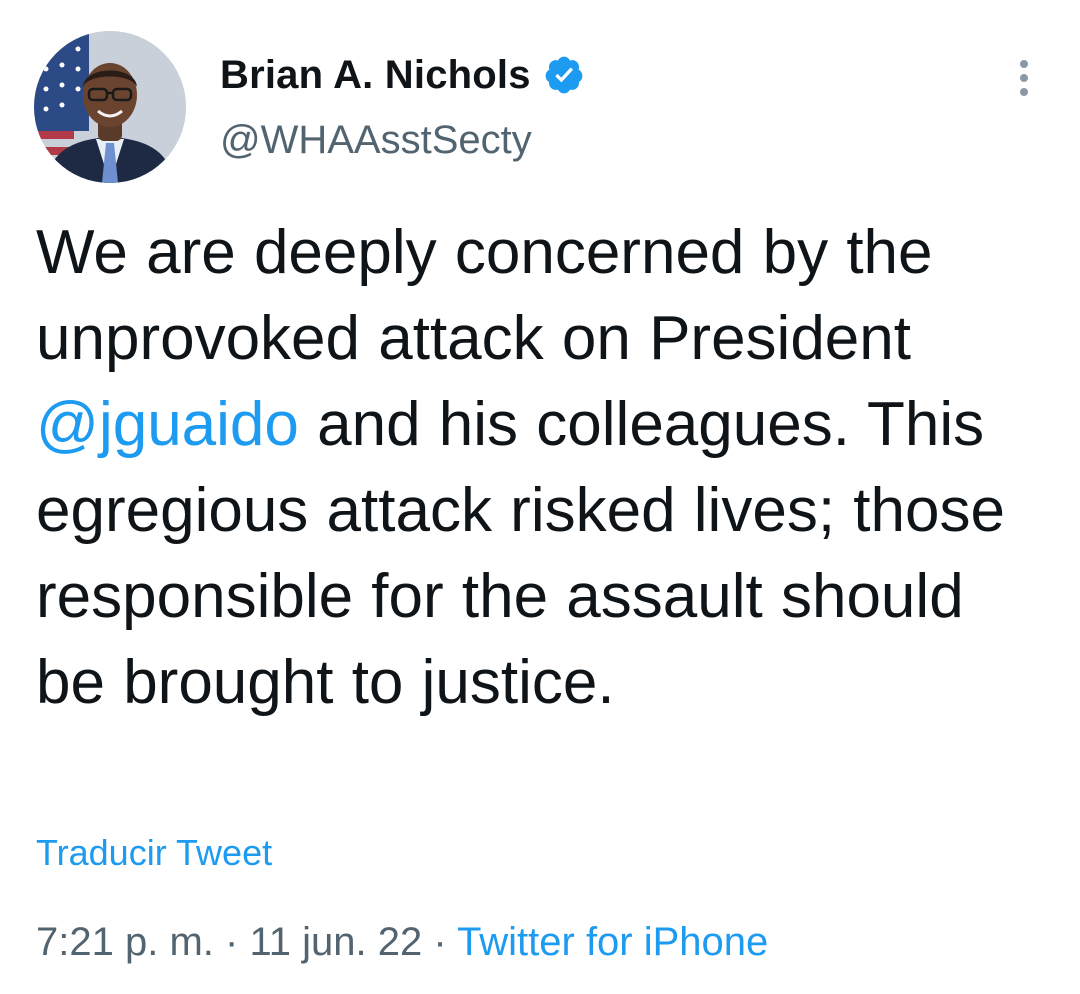  I want to click on mention-link: @jguaido, so click(167, 424).